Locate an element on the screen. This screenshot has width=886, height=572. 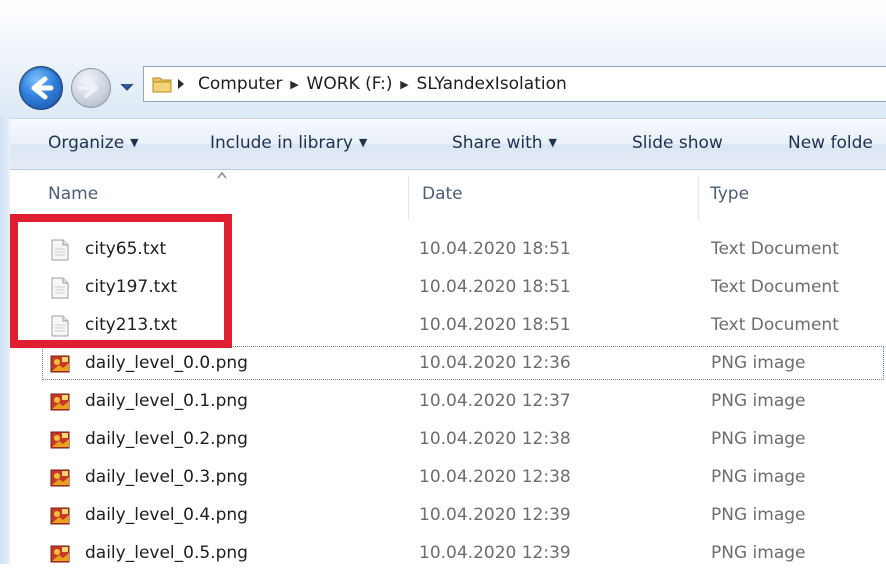
window-left-border is located at coordinates (5, 341).